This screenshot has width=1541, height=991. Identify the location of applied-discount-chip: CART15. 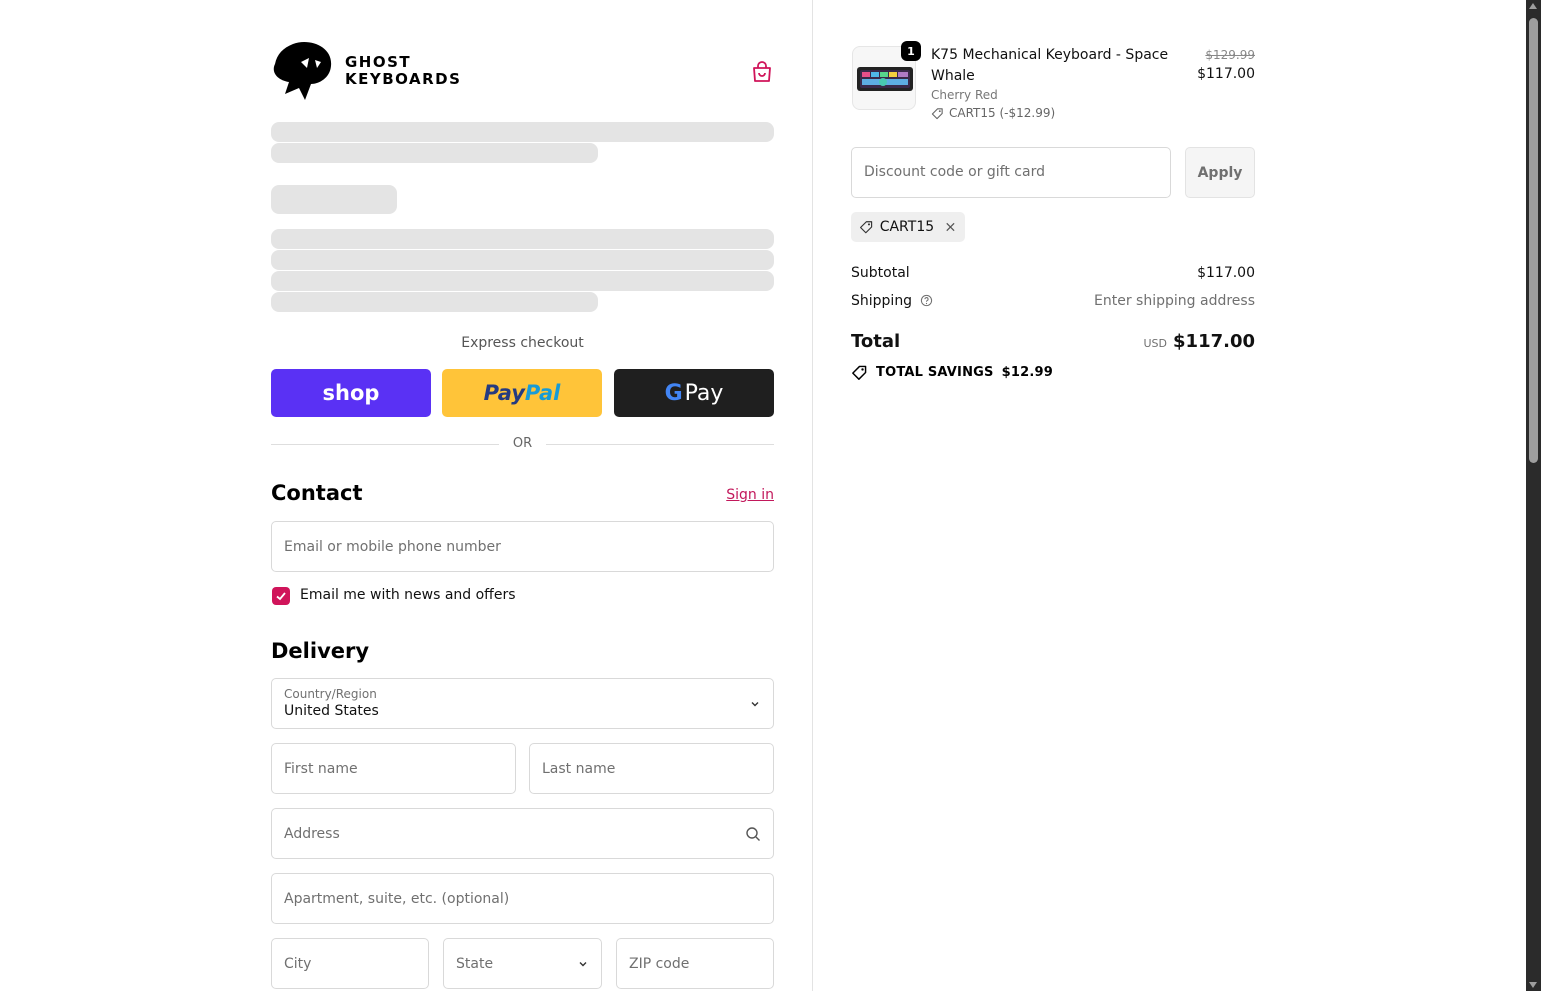
(908, 227).